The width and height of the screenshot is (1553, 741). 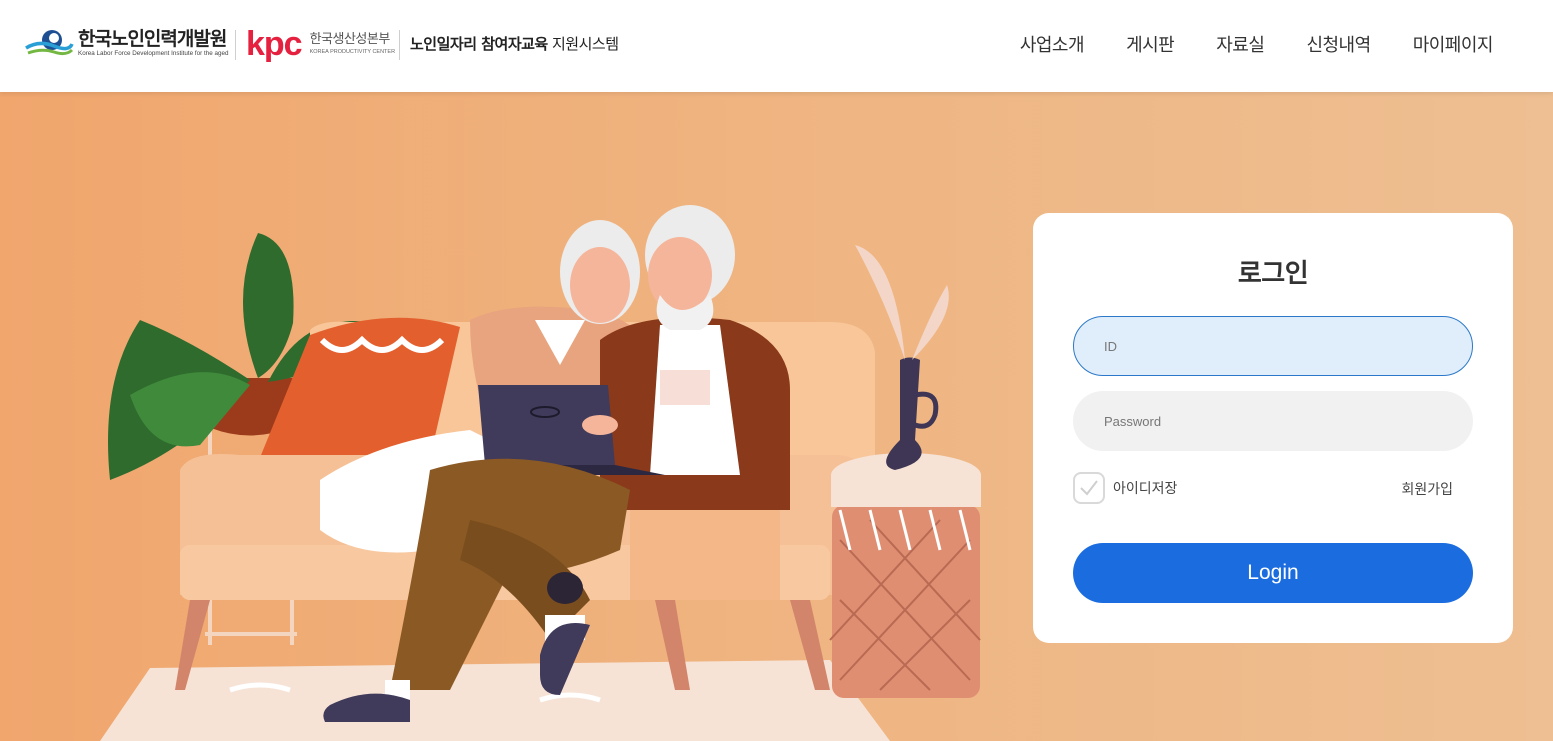 What do you see at coordinates (583, 44) in the screenshot?
I see `system-title-rest: 지원시스템` at bounding box center [583, 44].